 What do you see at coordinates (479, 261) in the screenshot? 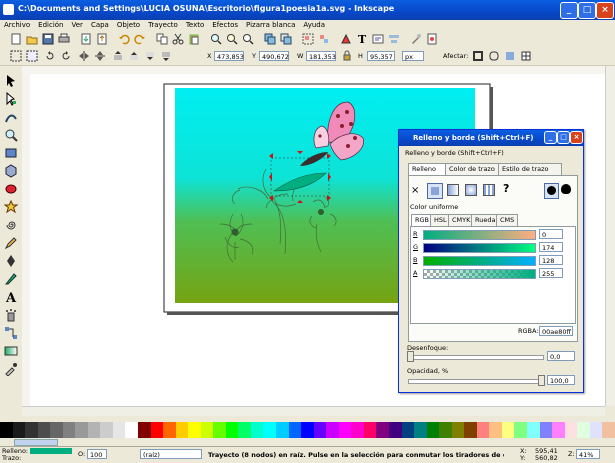
I see `b-slider` at bounding box center [479, 261].